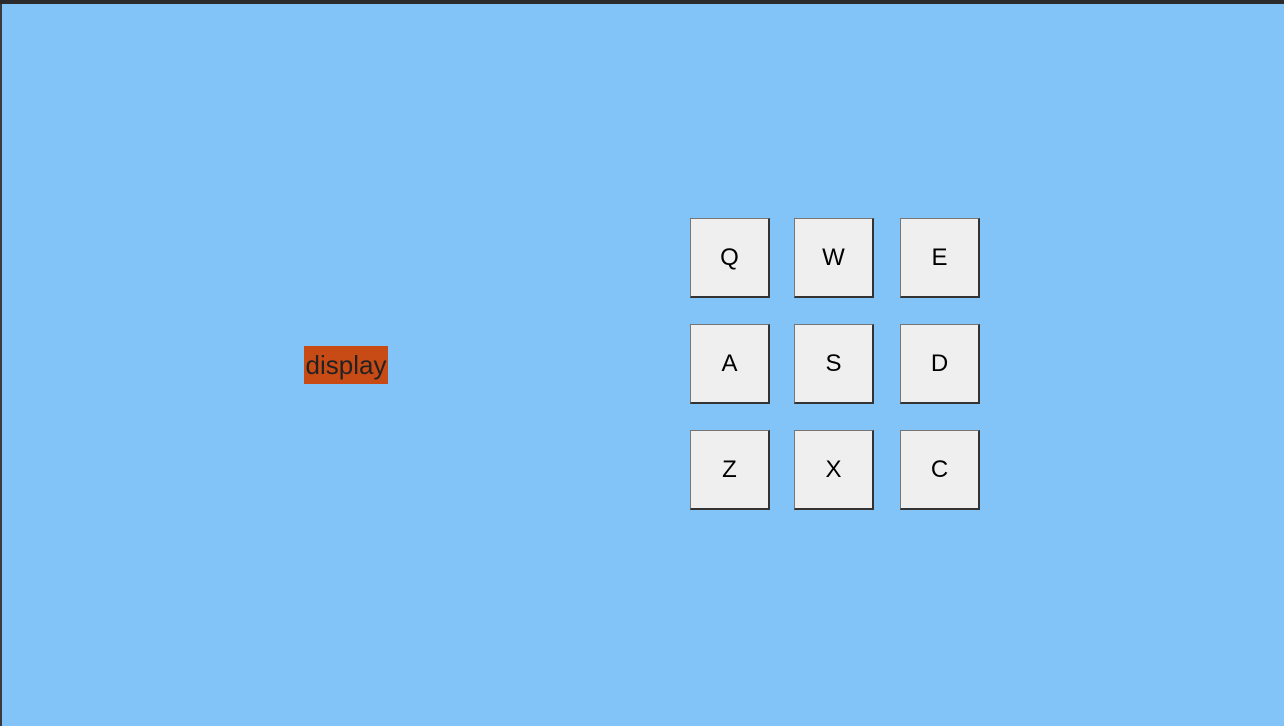  I want to click on drum-pad-w: W, so click(834, 258).